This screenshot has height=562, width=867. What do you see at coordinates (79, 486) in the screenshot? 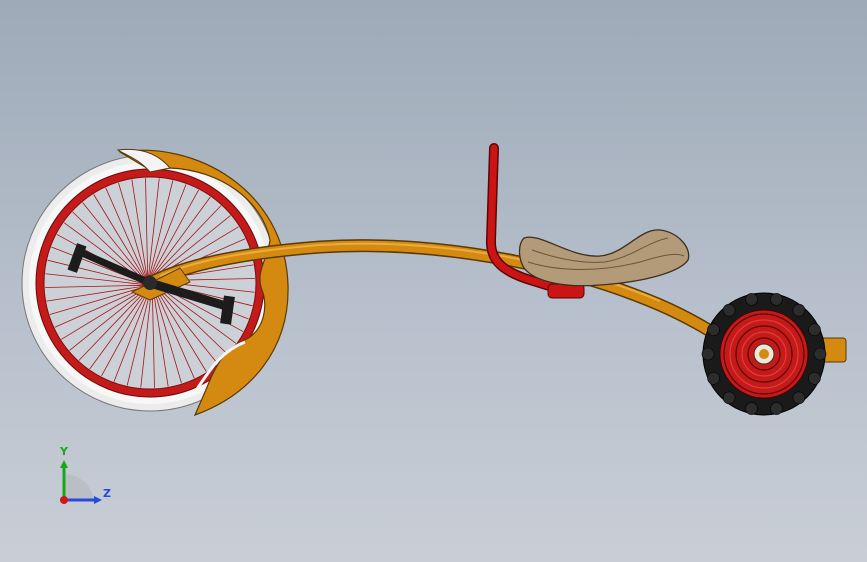
I see `triad-plane` at bounding box center [79, 486].